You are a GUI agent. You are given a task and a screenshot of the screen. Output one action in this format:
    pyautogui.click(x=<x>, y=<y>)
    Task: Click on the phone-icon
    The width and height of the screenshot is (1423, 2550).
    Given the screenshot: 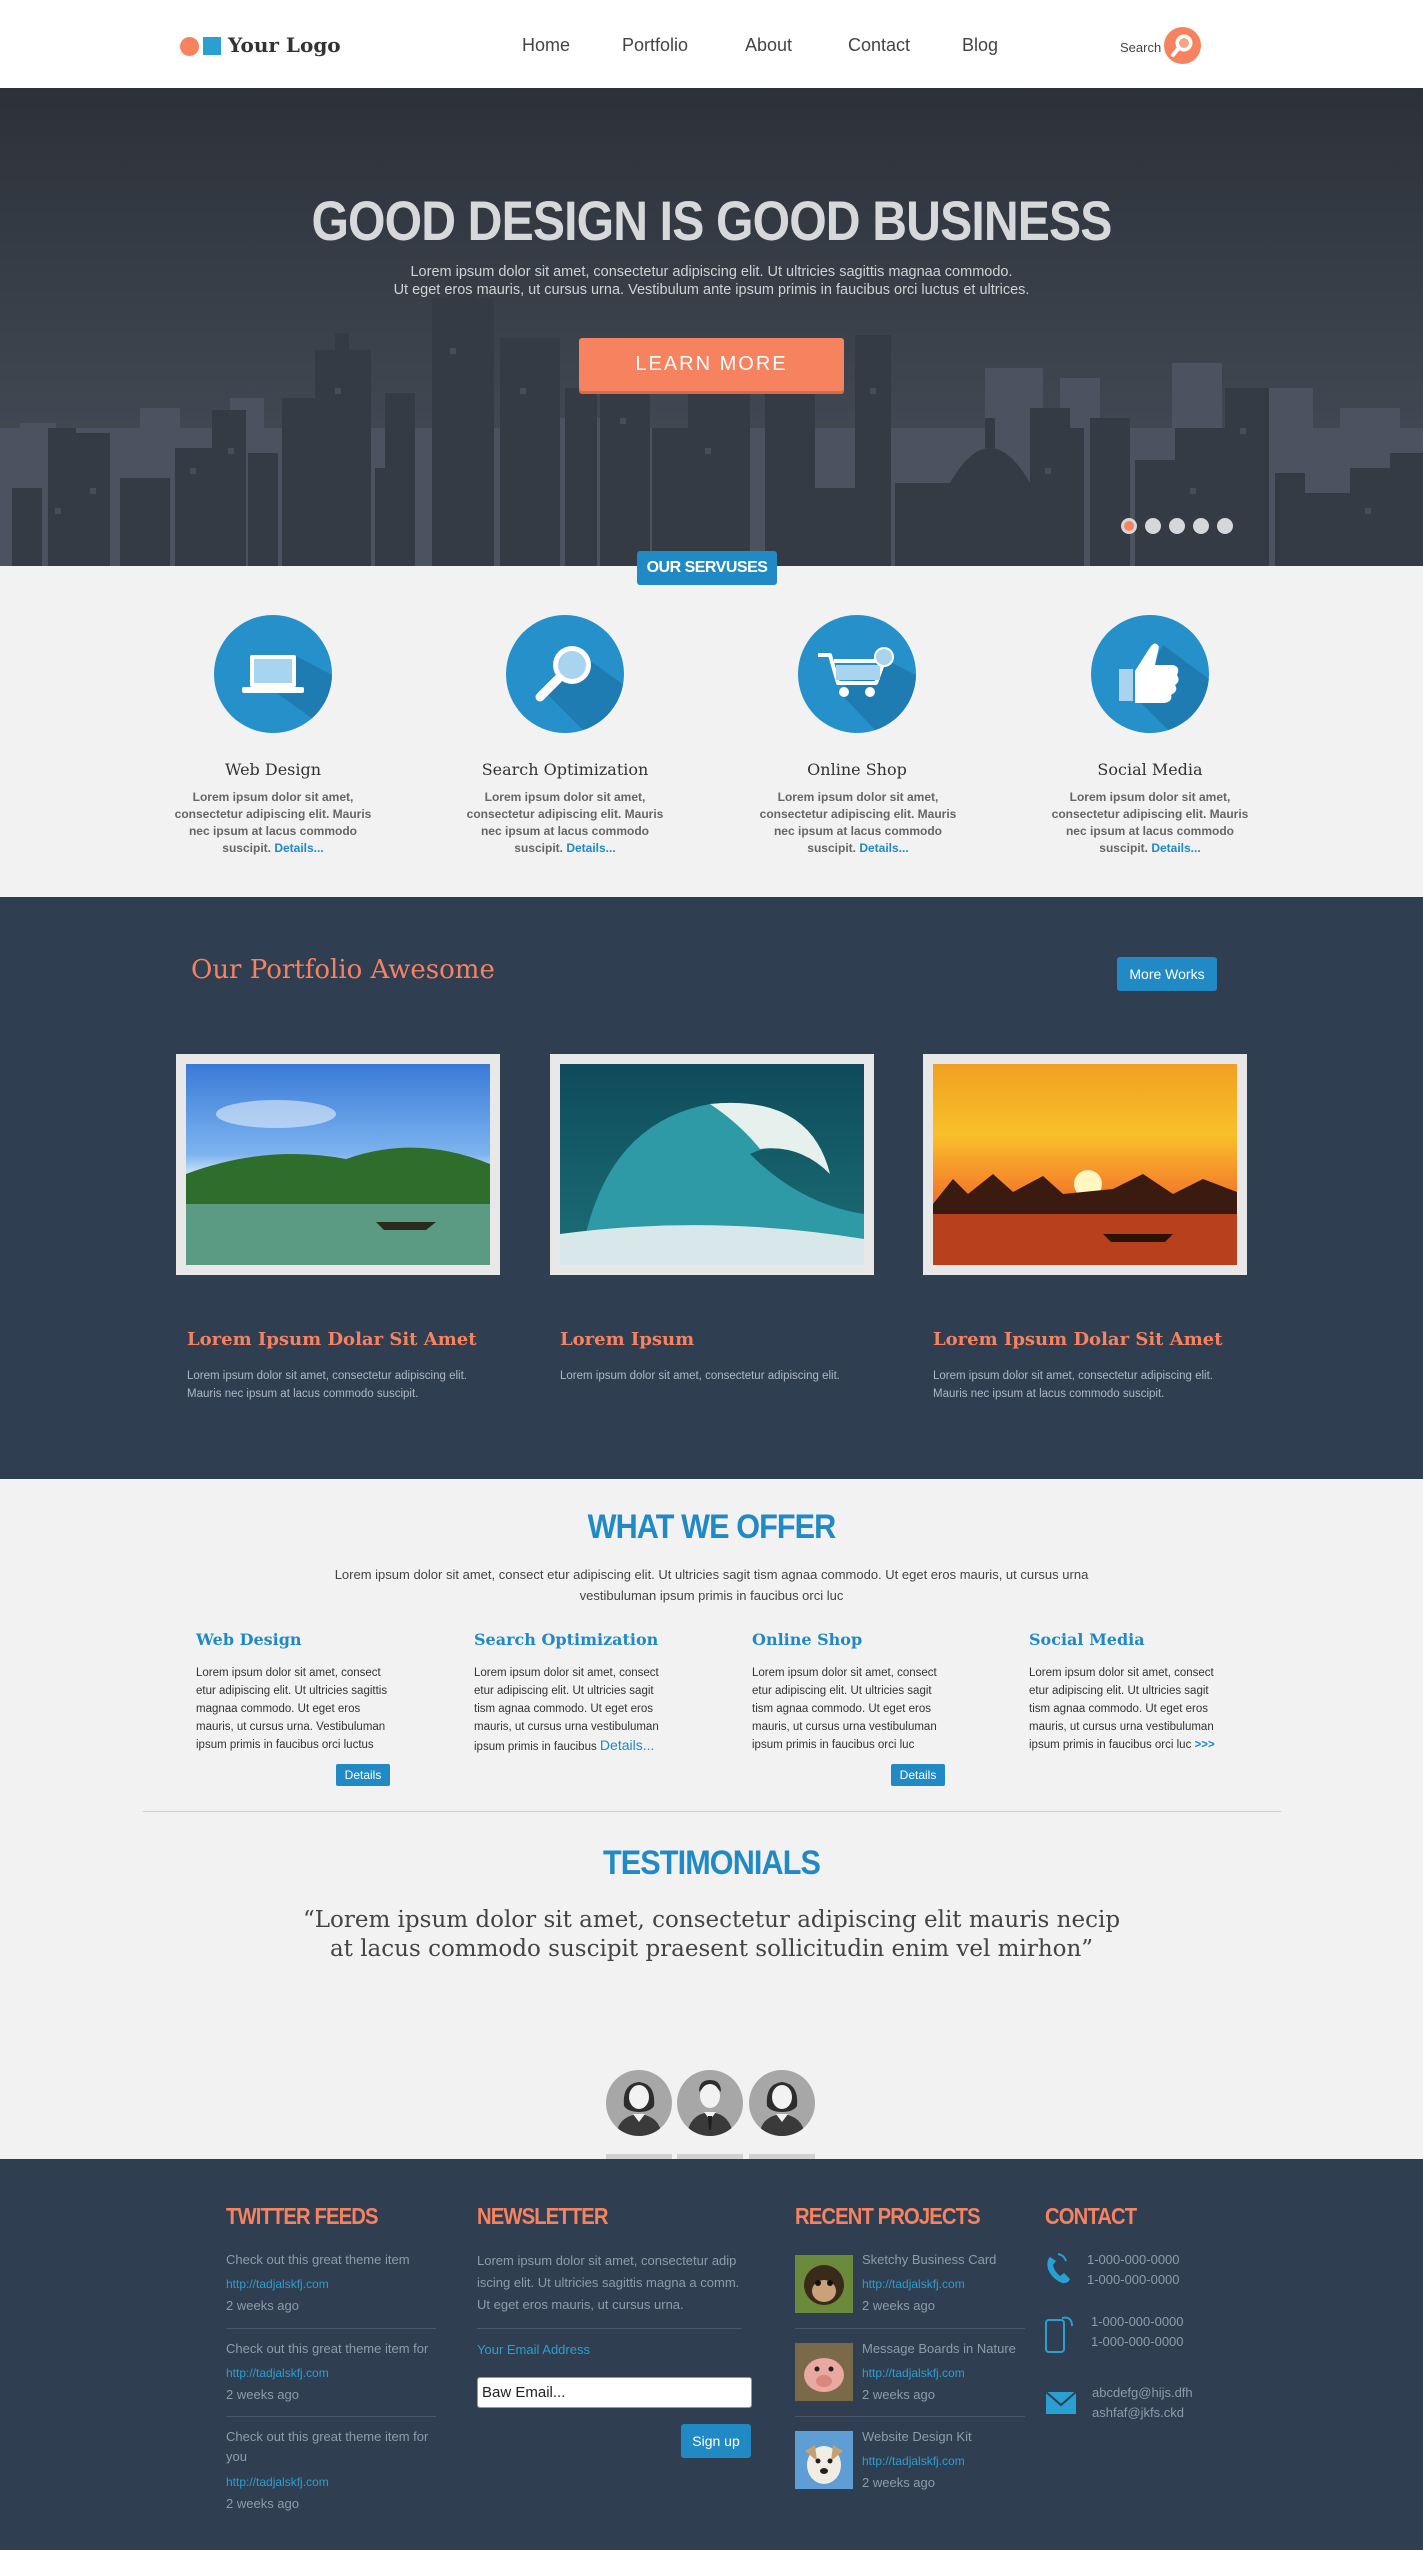 What is the action you would take?
    pyautogui.click(x=1058, y=2268)
    